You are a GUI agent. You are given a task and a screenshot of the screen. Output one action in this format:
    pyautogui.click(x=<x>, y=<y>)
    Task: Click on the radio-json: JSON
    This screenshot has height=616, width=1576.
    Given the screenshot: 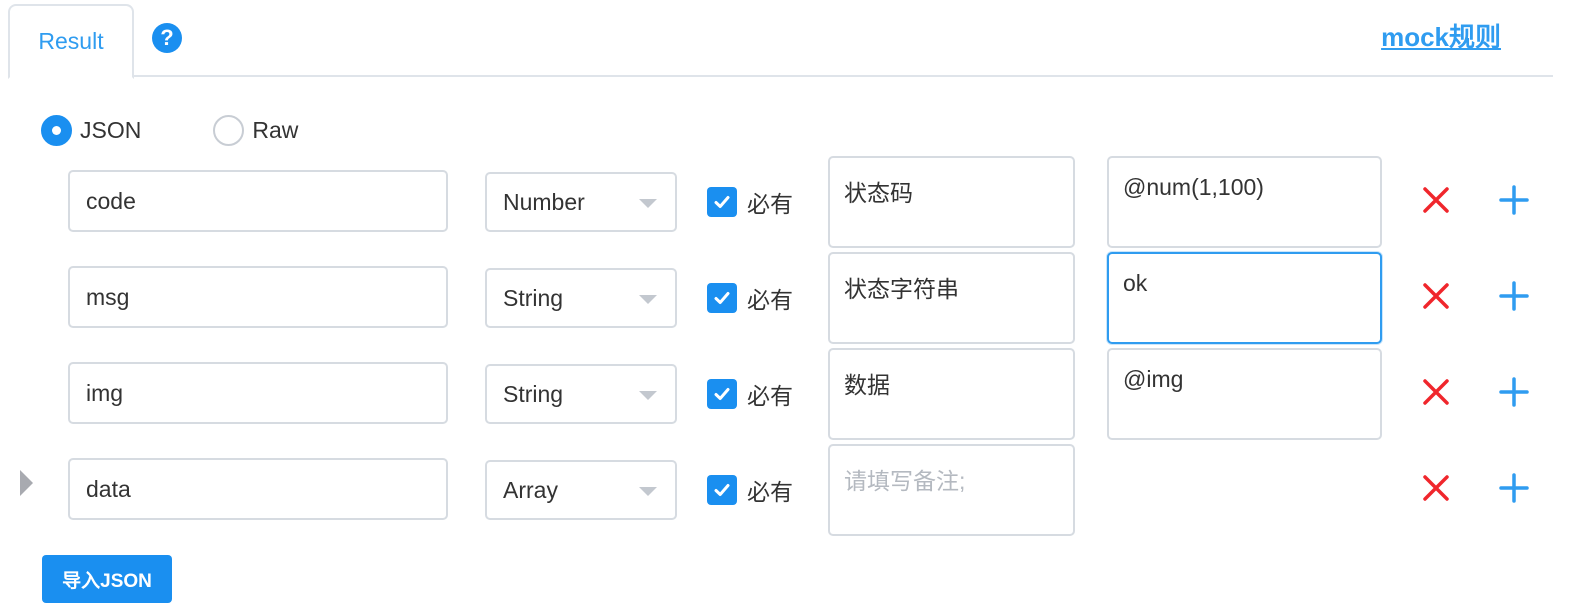 What is the action you would take?
    pyautogui.click(x=91, y=130)
    